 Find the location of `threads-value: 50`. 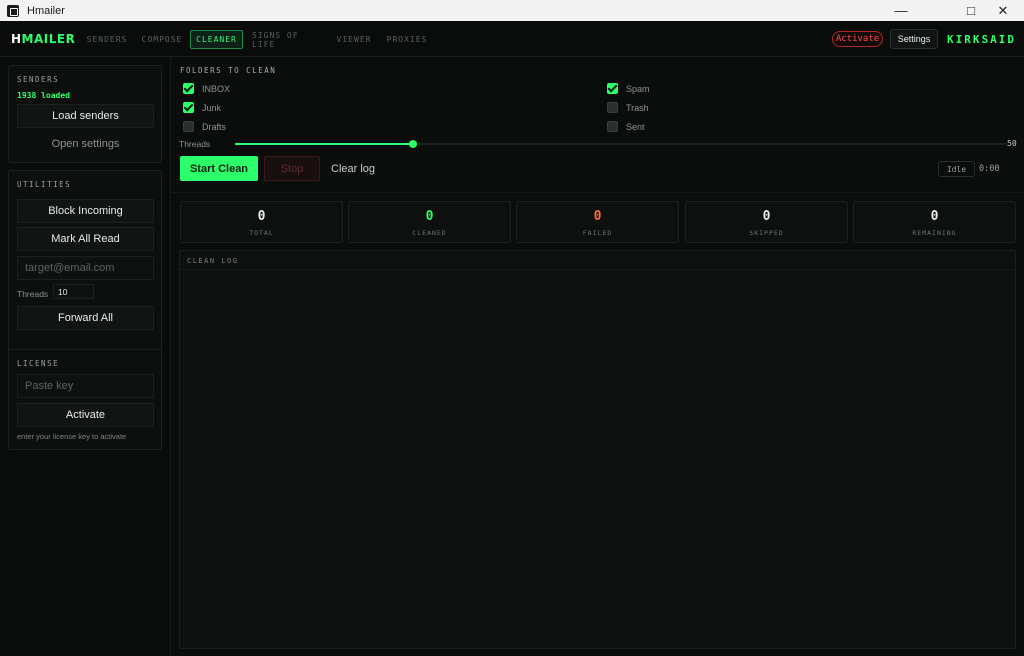

threads-value: 50 is located at coordinates (1012, 143).